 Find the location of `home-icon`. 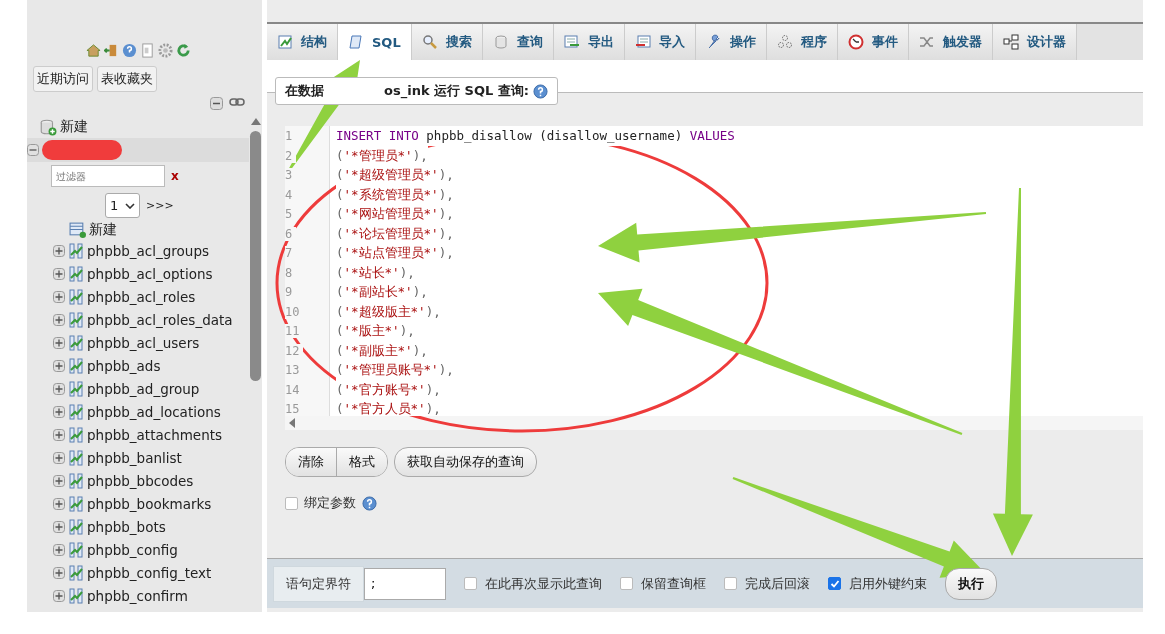

home-icon is located at coordinates (93, 50).